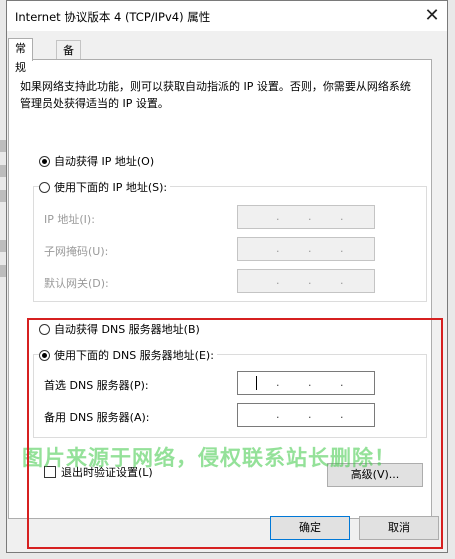 Image resolution: width=455 pixels, height=559 pixels. What do you see at coordinates (306, 217) in the screenshot?
I see `ip-address-field: . . .` at bounding box center [306, 217].